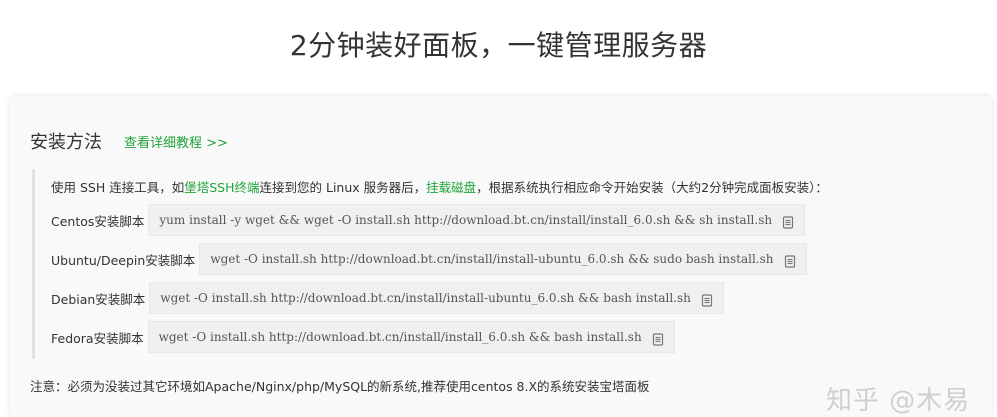  Describe the element at coordinates (98, 299) in the screenshot. I see `script-label-debian: Debian安装脚本` at that location.